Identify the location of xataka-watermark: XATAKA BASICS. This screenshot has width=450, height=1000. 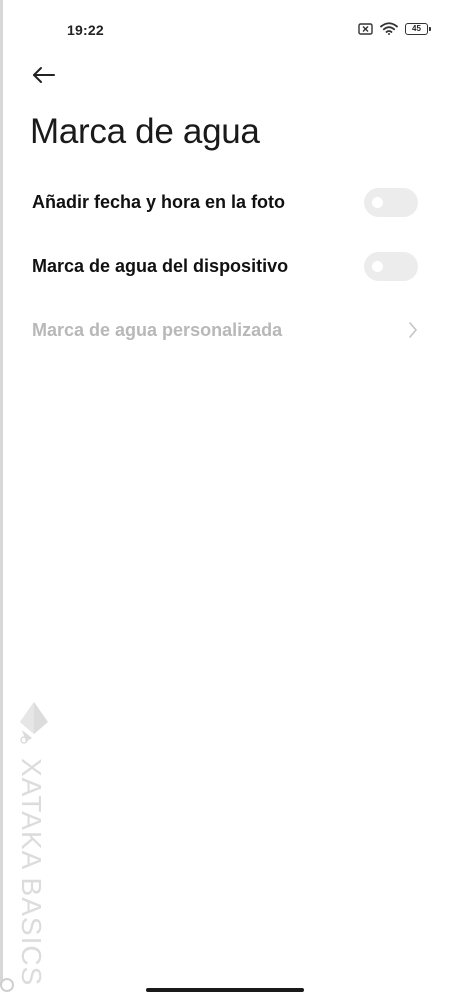
(34, 843).